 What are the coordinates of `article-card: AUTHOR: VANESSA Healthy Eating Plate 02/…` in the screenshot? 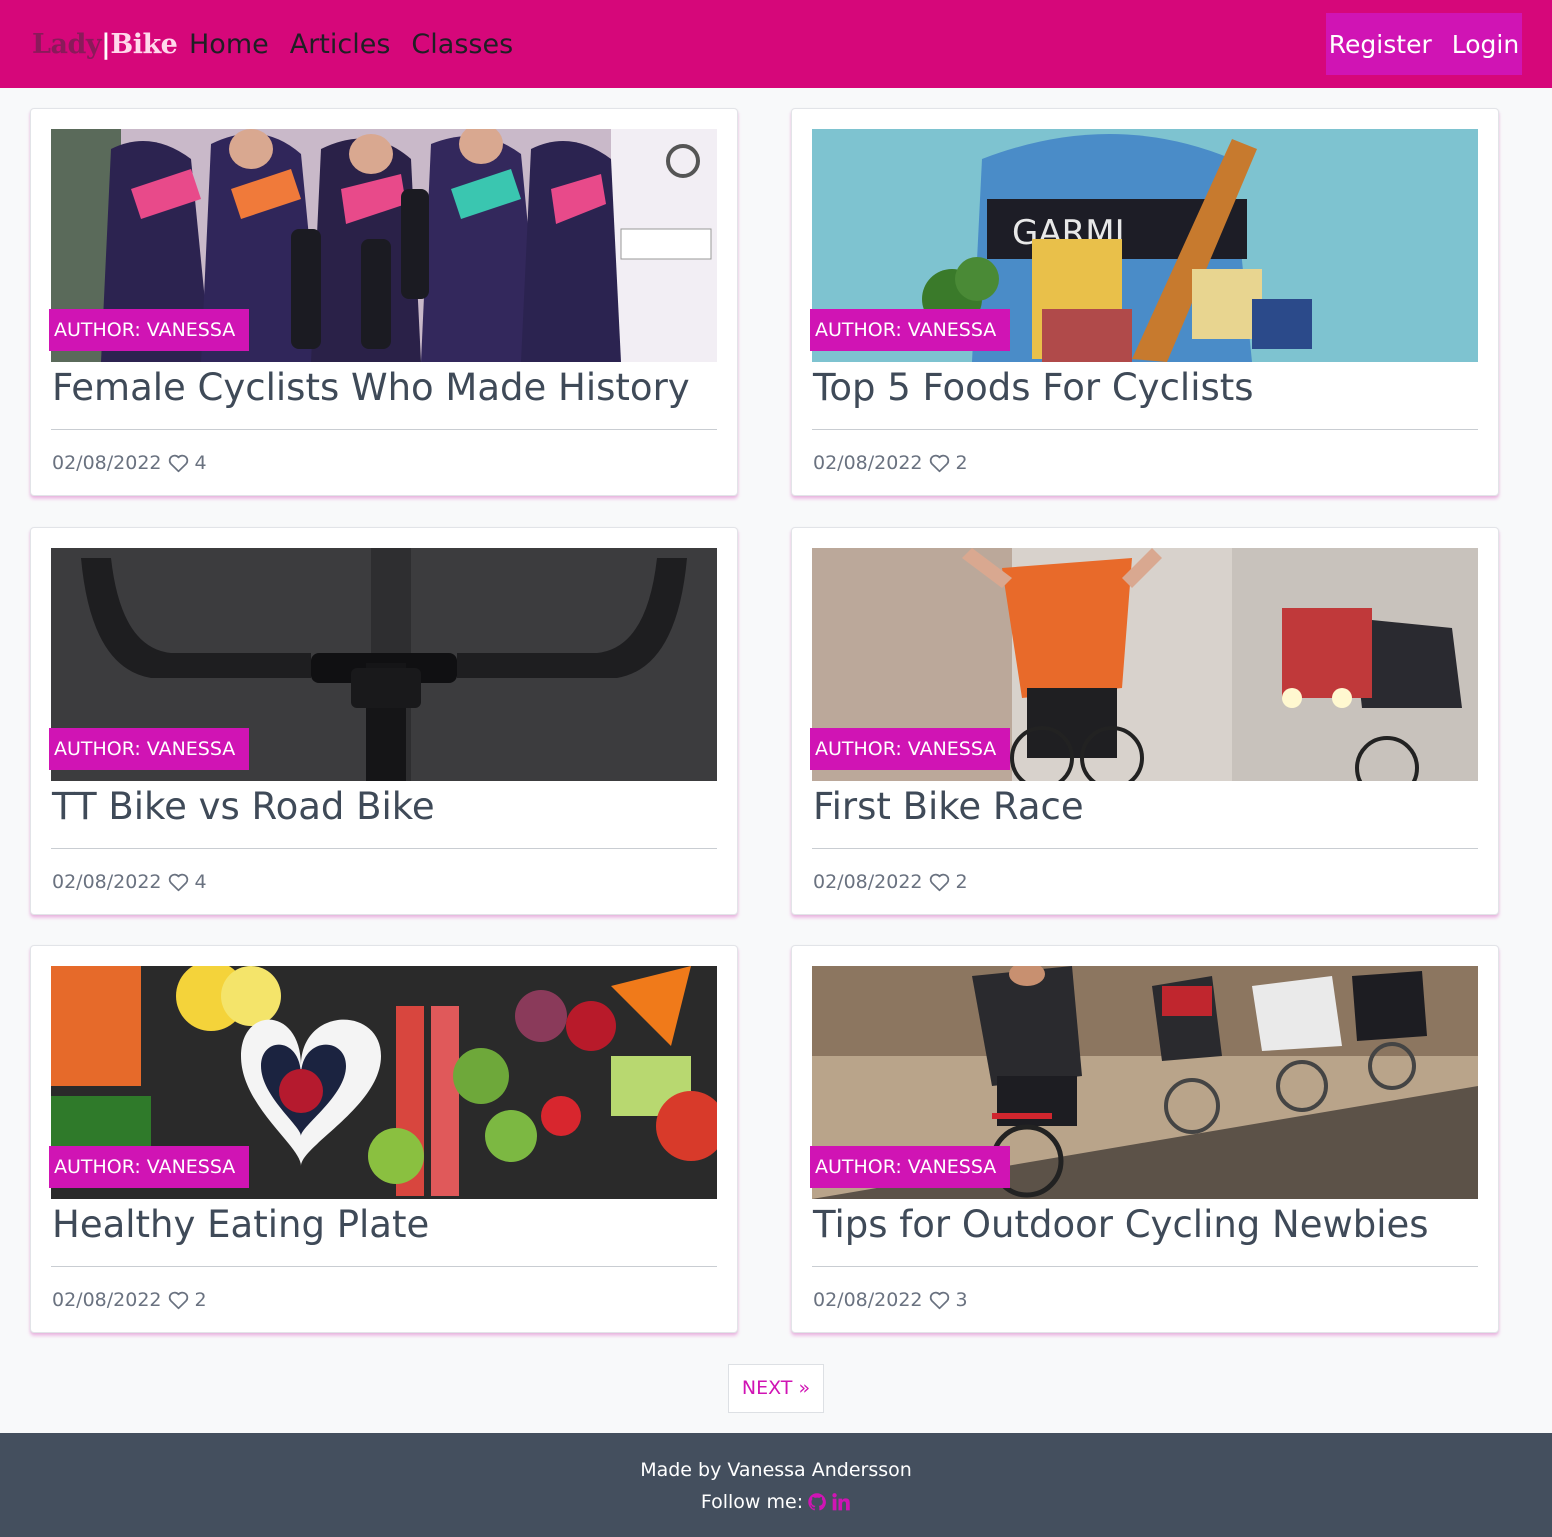 It's located at (384, 1139).